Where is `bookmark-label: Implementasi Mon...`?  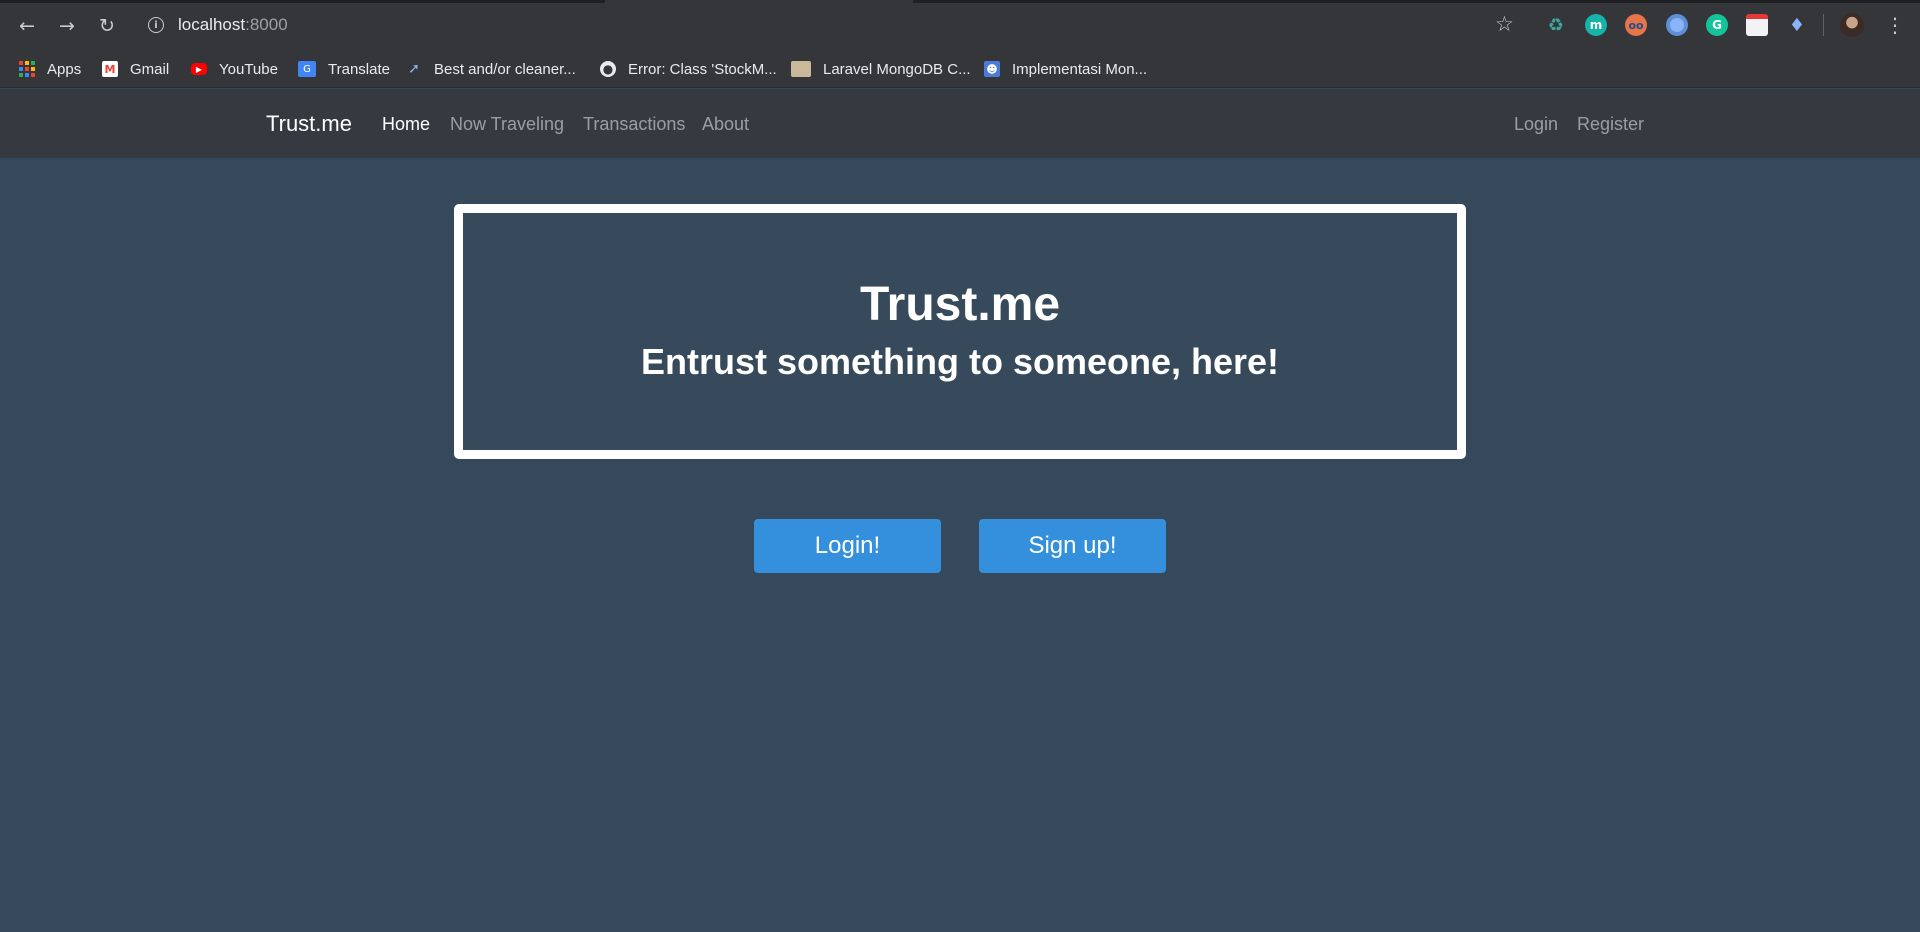 bookmark-label: Implementasi Mon... is located at coordinates (1080, 69).